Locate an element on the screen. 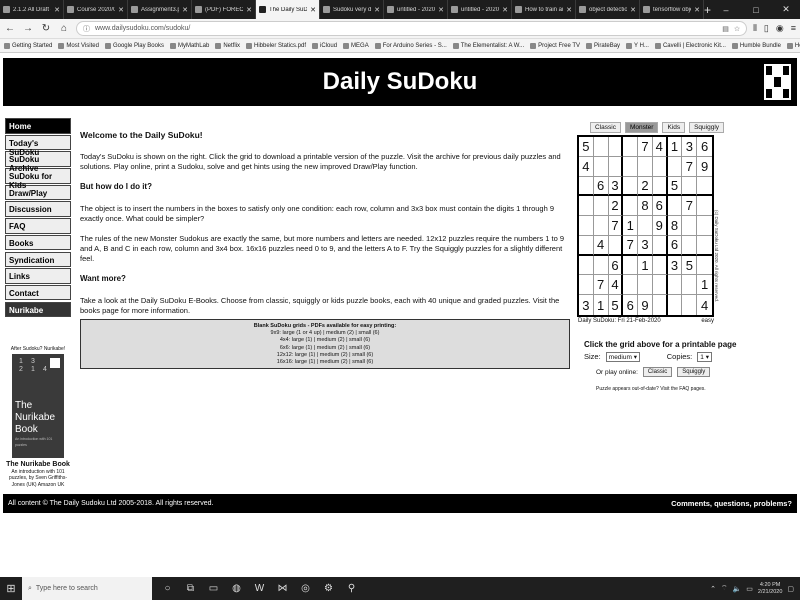 The width and height of the screenshot is (800, 600). account-icon: ◉ is located at coordinates (780, 28).